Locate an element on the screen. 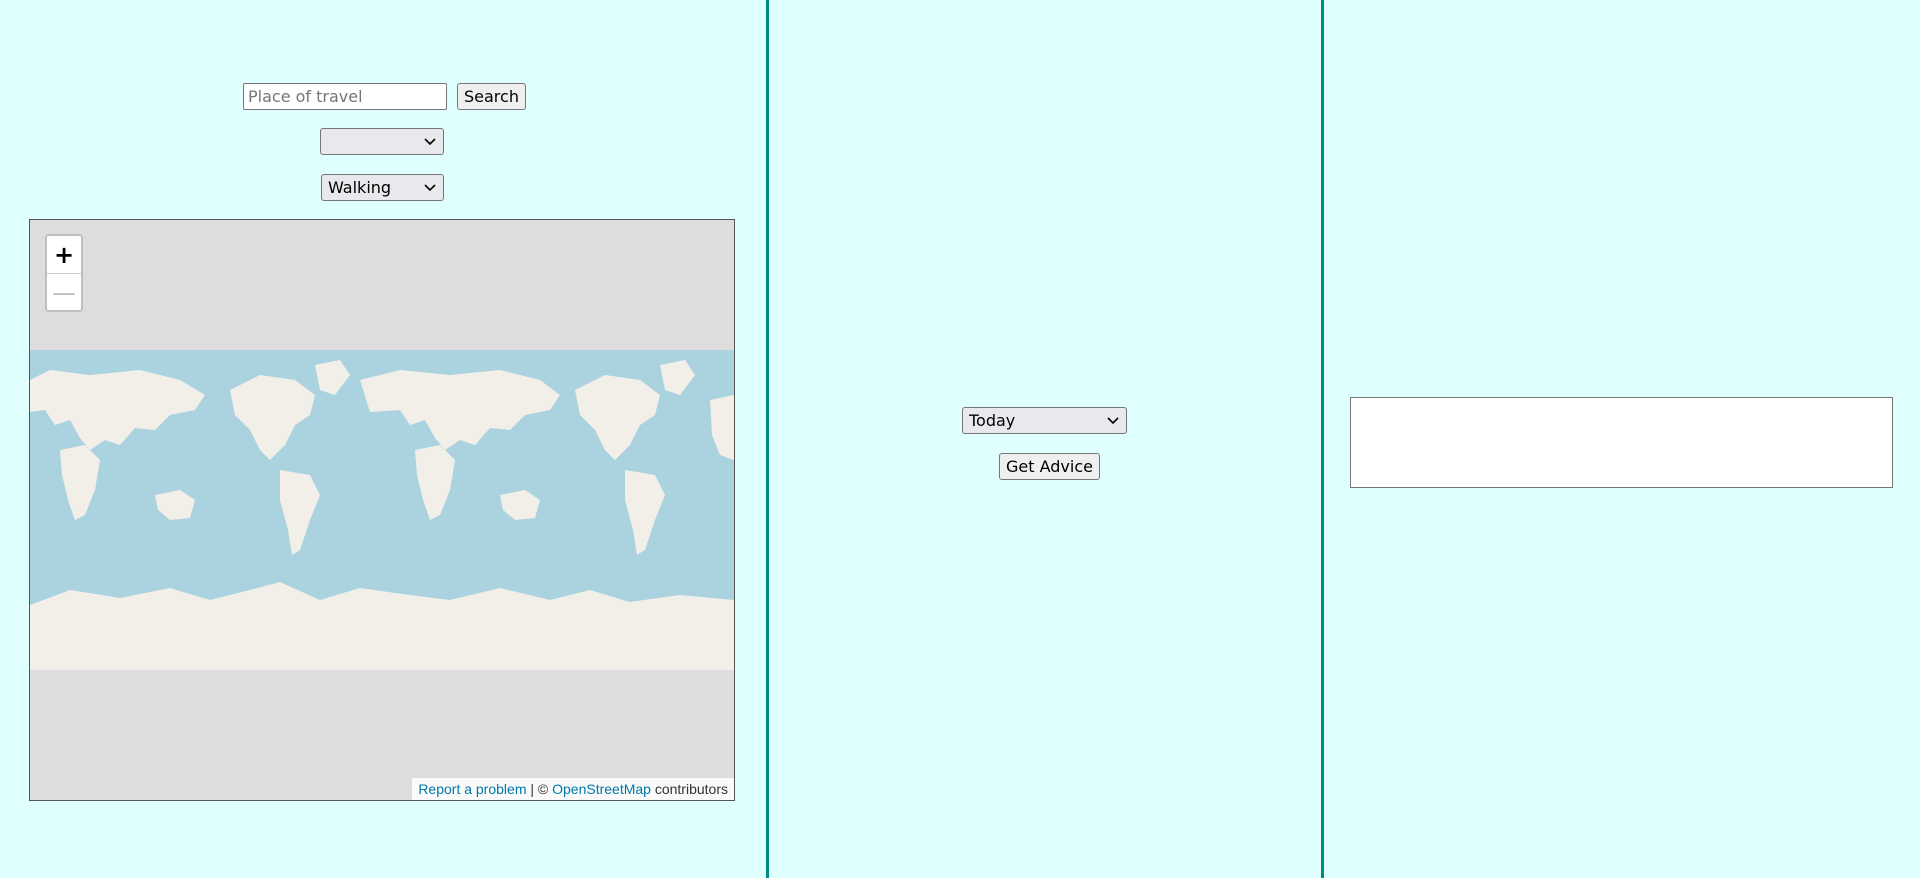 This screenshot has width=1920, height=878. zoom-control: + — is located at coordinates (64, 273).